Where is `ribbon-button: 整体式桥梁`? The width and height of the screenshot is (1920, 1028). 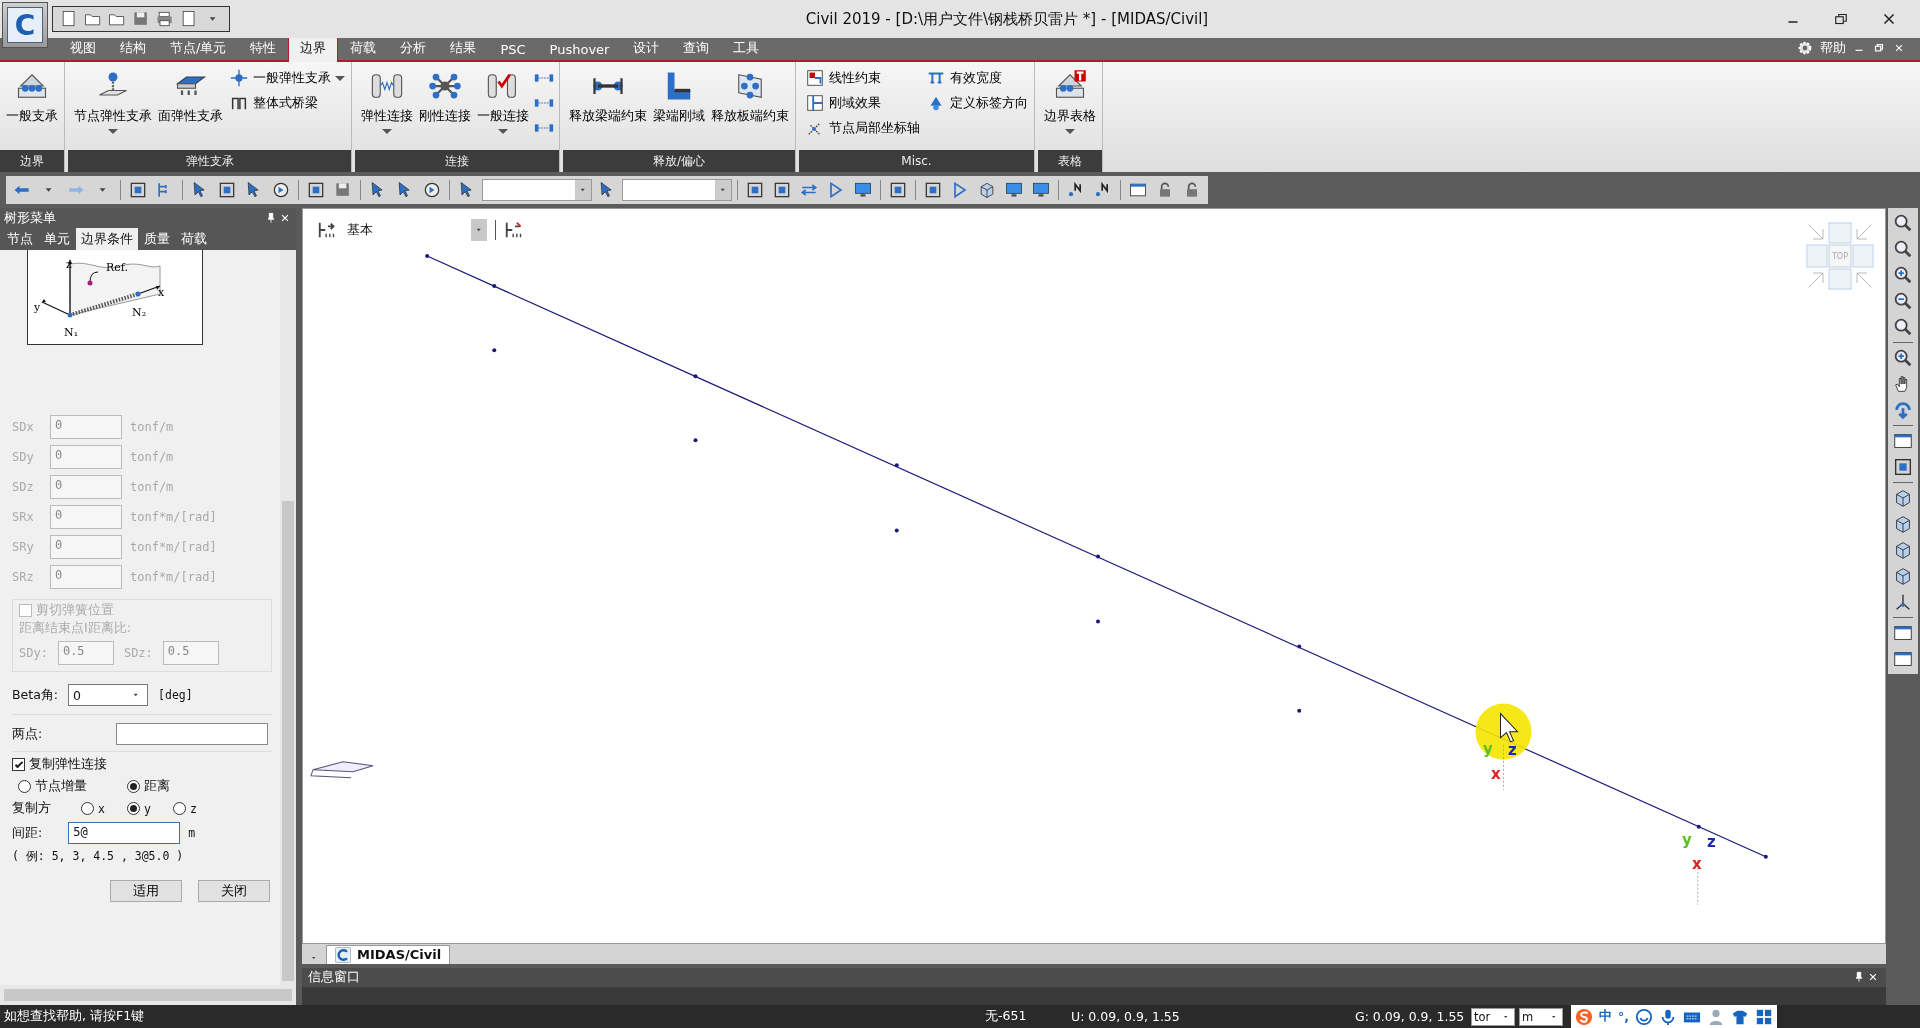
ribbon-button: 整体式桥梁 is located at coordinates (287, 103).